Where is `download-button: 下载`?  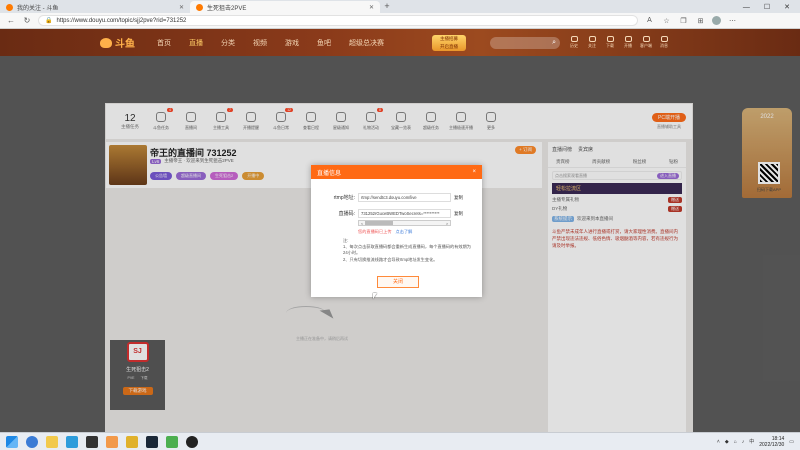 download-button: 下载 is located at coordinates (610, 42).